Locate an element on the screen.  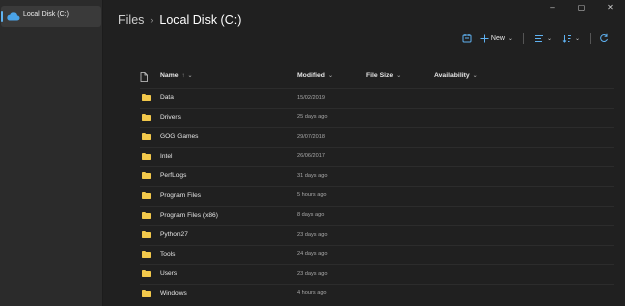
window-controls: – ▢ ✕ is located at coordinates (581, 7).